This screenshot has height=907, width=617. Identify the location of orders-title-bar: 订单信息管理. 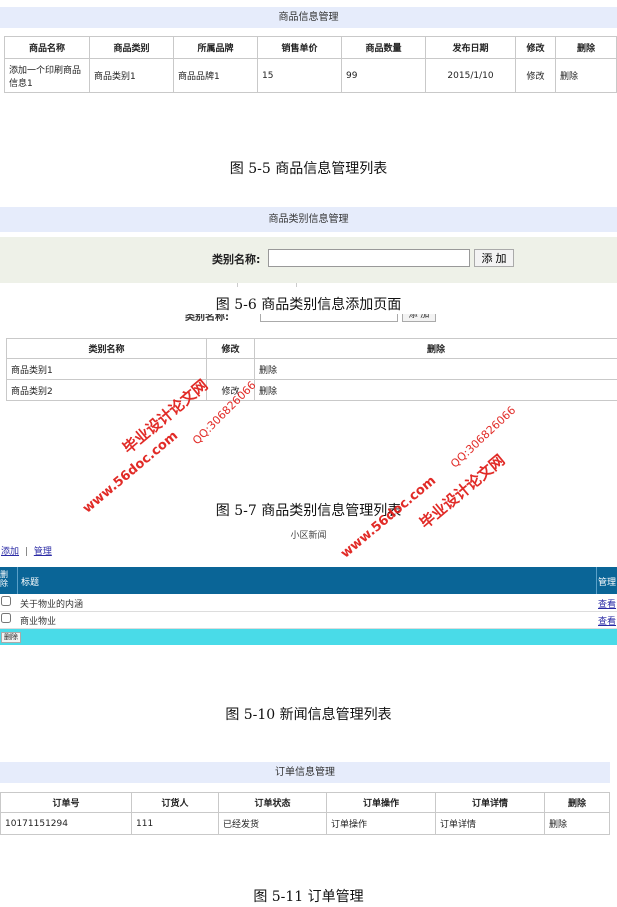
(305, 772).